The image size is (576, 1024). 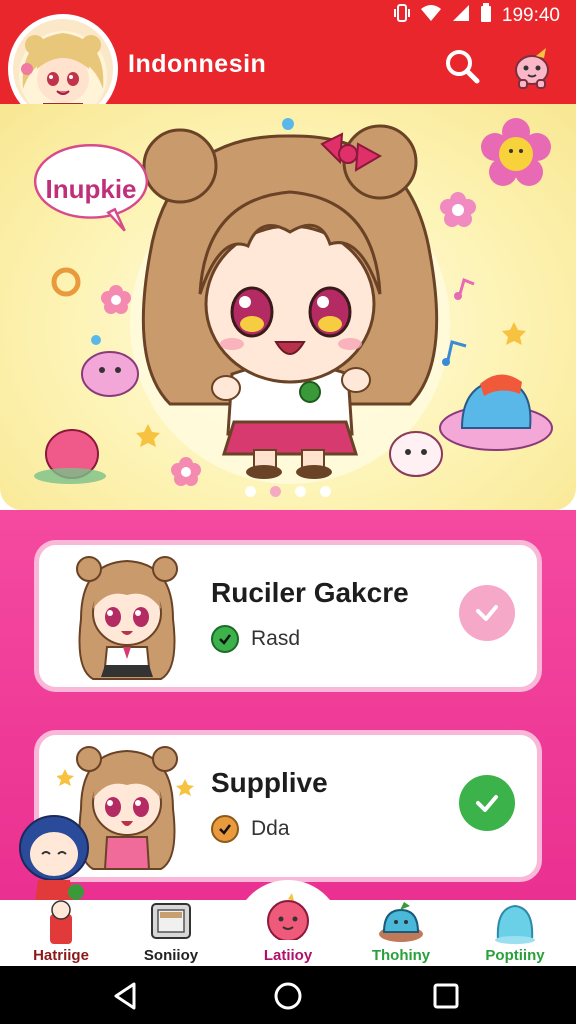 What do you see at coordinates (401, 922) in the screenshot?
I see `cake-icon` at bounding box center [401, 922].